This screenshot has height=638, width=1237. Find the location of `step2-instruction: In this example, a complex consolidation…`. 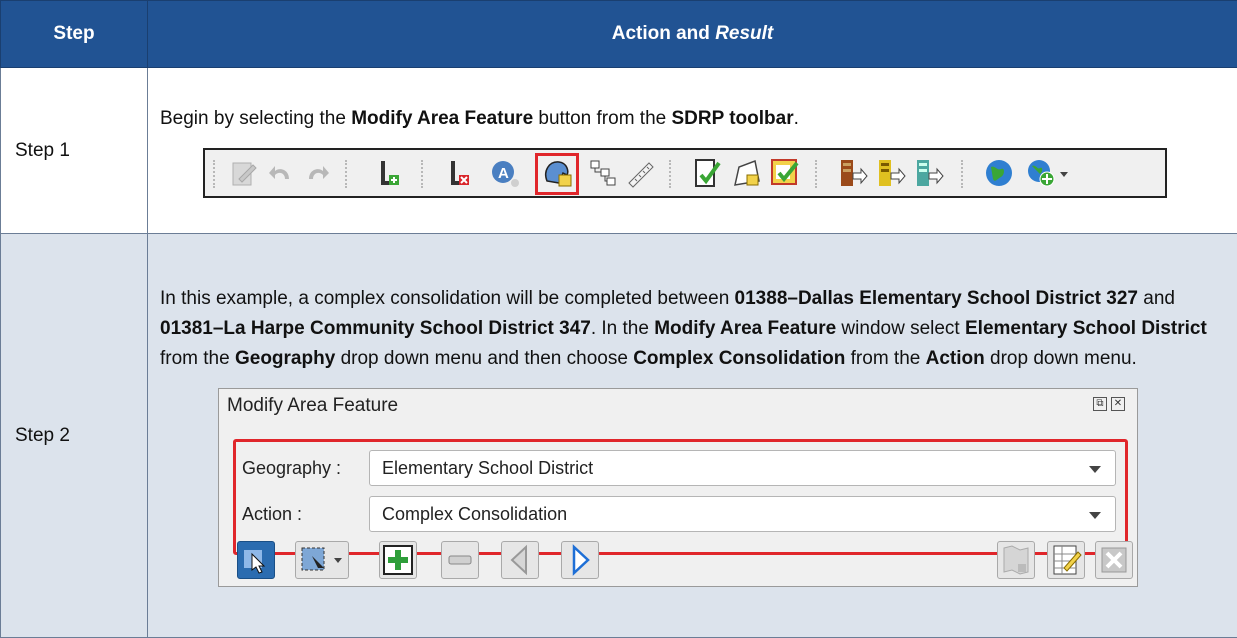

step2-instruction: In this example, a complex consolidation… is located at coordinates (688, 329).